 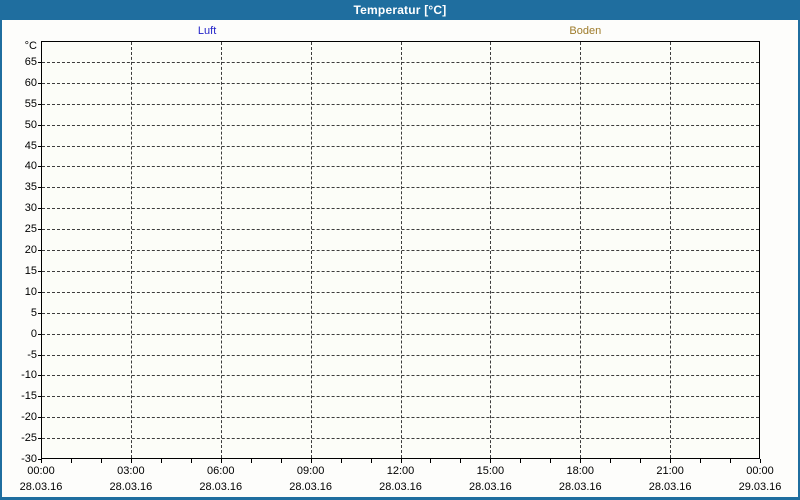 What do you see at coordinates (33, 333) in the screenshot?
I see `y-tick-label: 0` at bounding box center [33, 333].